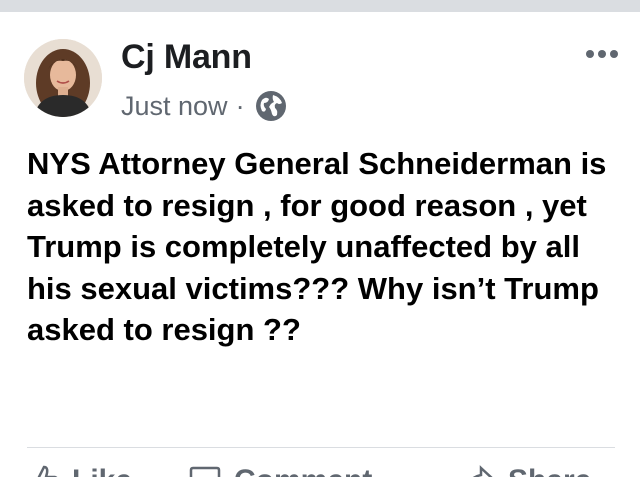  I want to click on more-options-icon, so click(602, 54).